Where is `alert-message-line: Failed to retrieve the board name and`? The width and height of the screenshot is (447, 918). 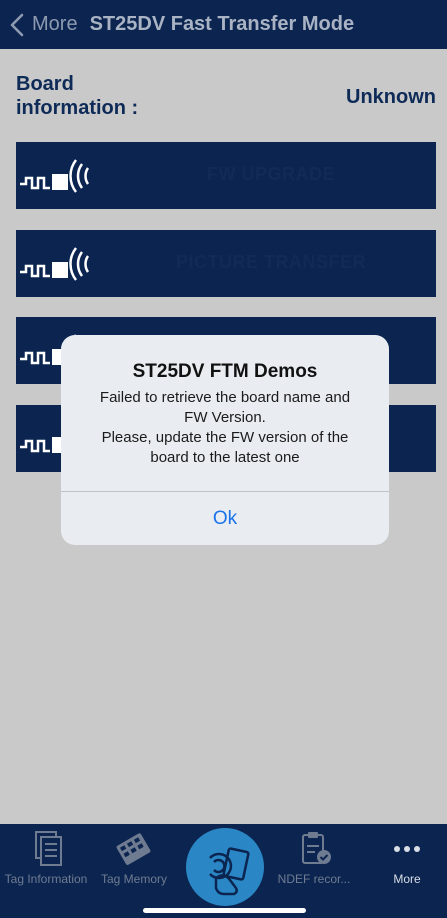
alert-message-line: Failed to retrieve the board name and is located at coordinates (225, 397).